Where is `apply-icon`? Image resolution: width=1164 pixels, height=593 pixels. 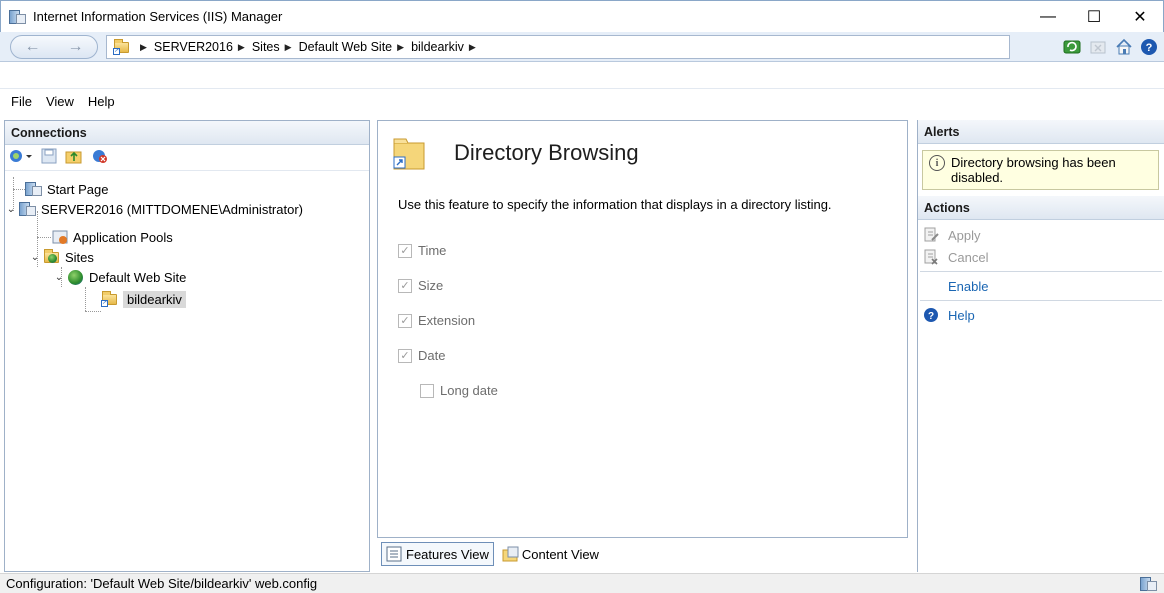 apply-icon is located at coordinates (931, 235).